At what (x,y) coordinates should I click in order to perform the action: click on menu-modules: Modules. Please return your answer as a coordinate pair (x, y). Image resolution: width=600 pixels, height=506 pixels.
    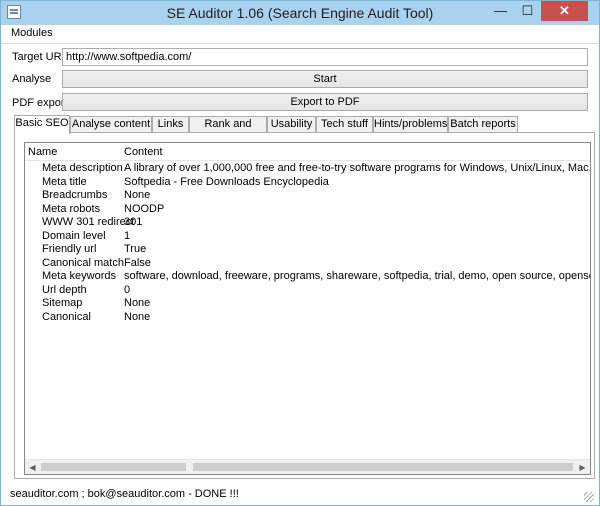
    Looking at the image, I should click on (32, 33).